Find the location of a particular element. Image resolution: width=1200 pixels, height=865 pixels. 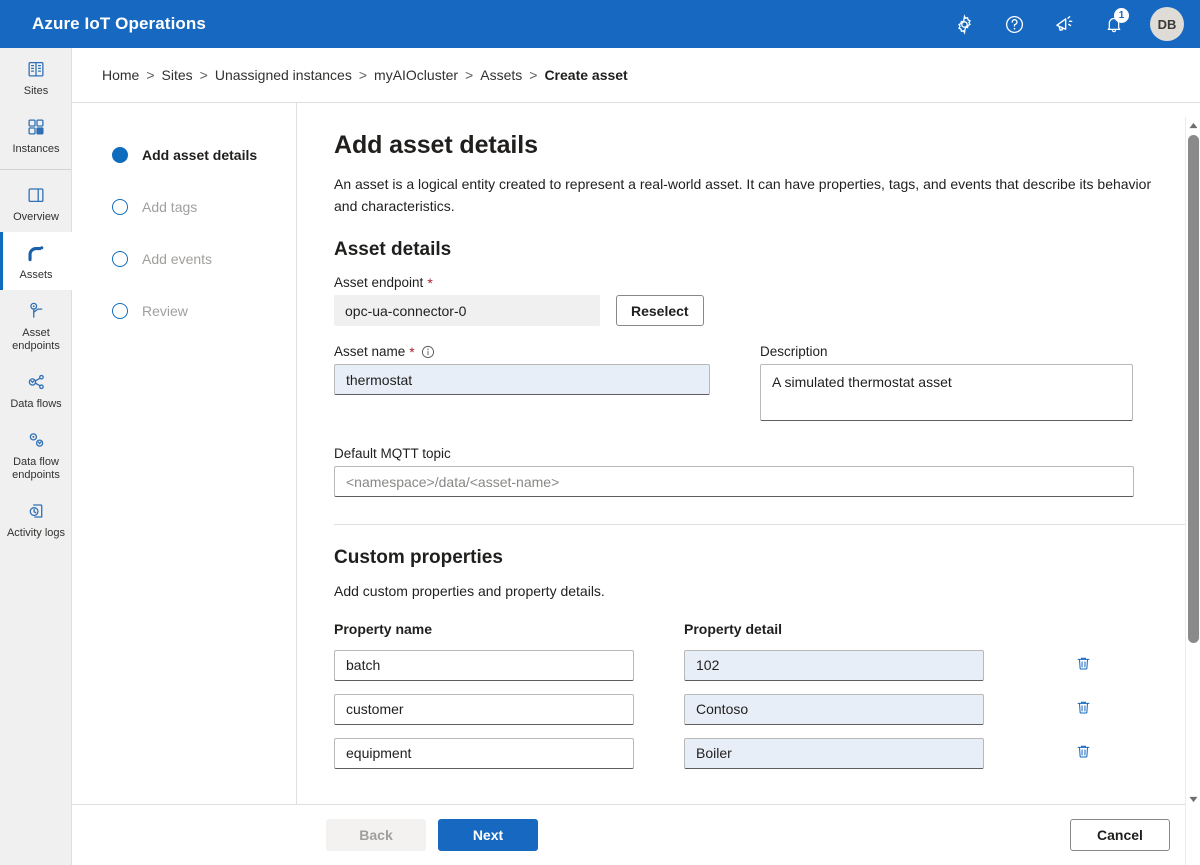

notification-badge: 1 is located at coordinates (1121, 15).